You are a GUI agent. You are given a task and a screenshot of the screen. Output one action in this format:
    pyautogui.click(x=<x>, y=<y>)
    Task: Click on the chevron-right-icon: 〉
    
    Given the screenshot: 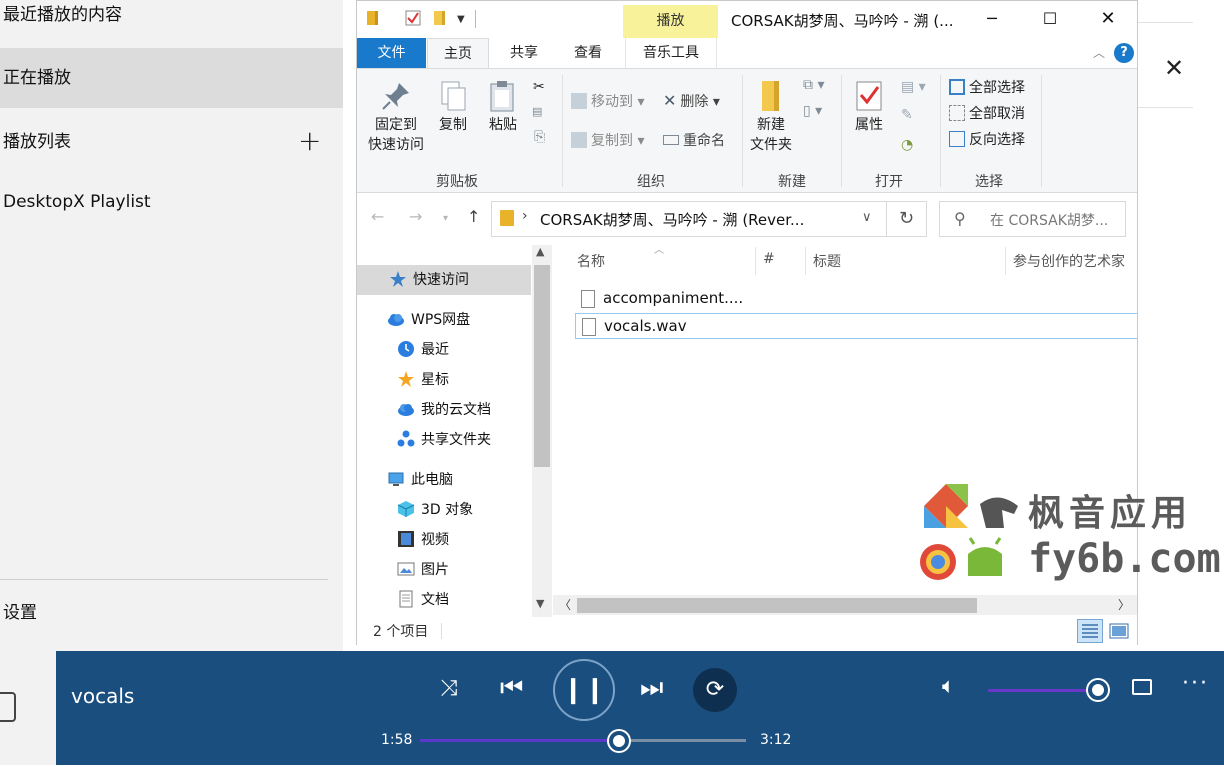 What is the action you would take?
    pyautogui.click(x=1124, y=604)
    